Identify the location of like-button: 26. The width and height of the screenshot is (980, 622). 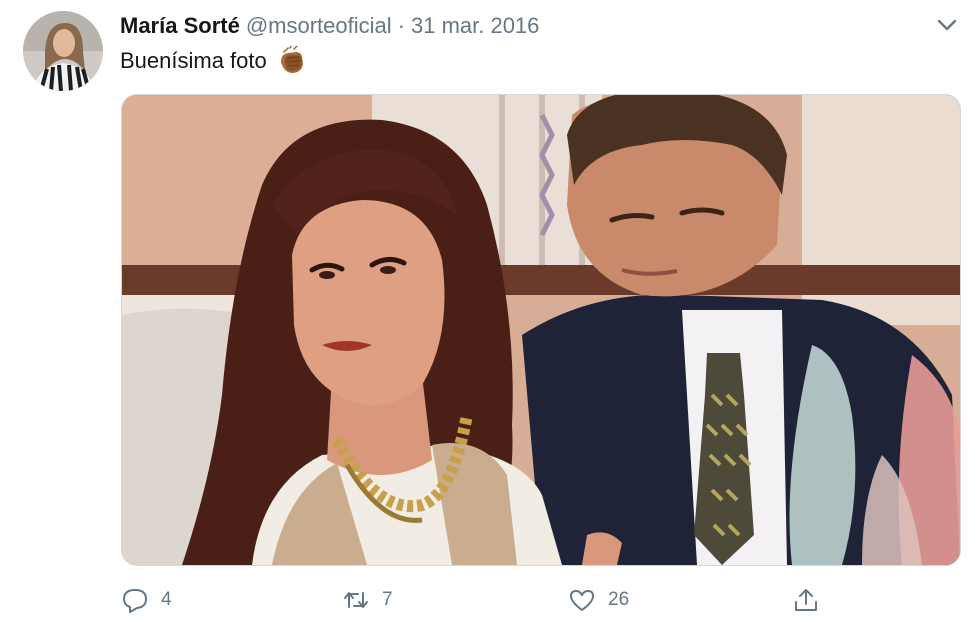
(598, 600).